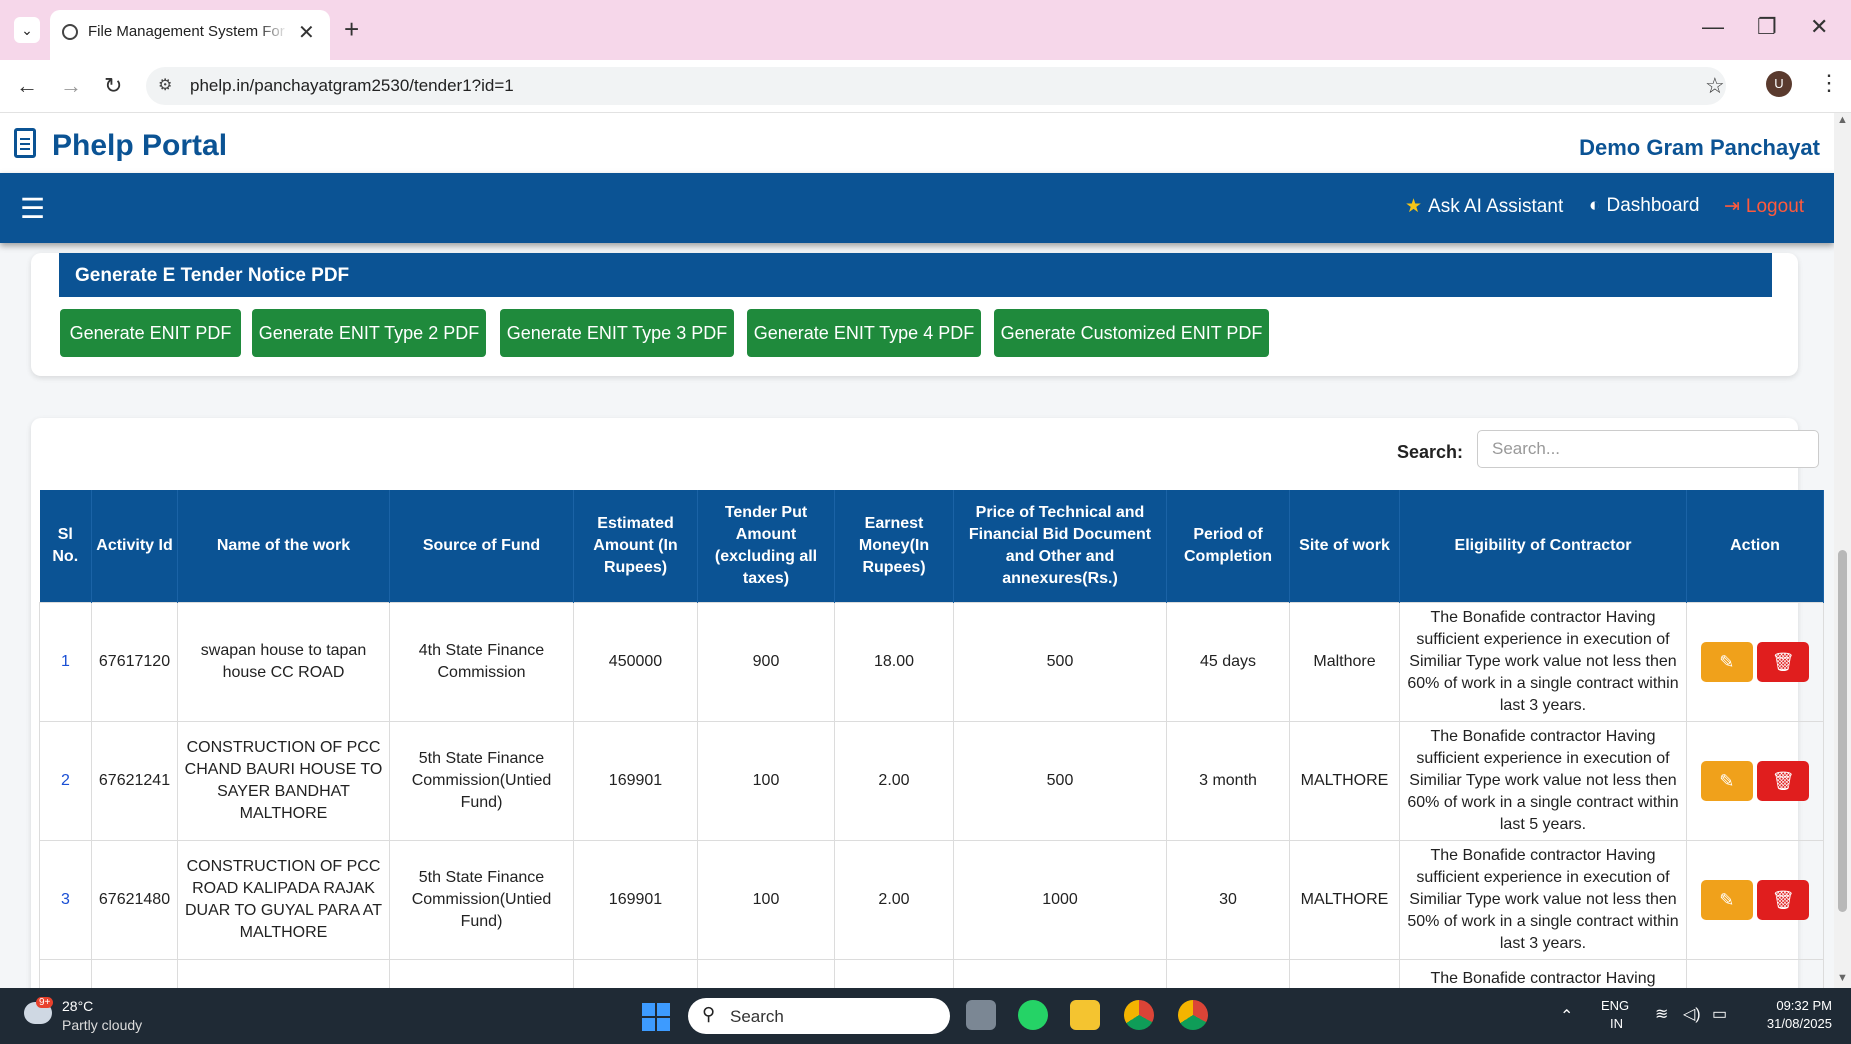 The image size is (1851, 1044). I want to click on generate-enit-type3-button: Generate ENIT Type 3 PDF, so click(617, 333).